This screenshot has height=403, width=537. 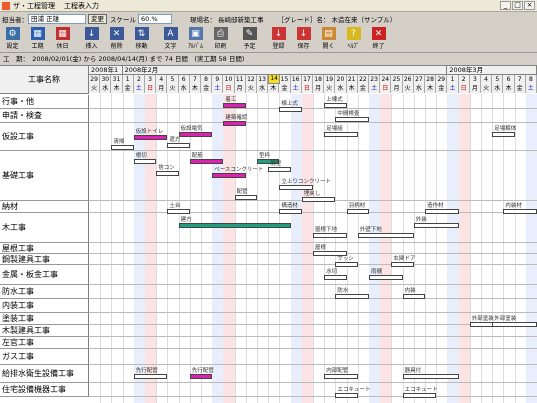 I want to click on delete-button: ✕ 削除, so click(x=116, y=38).